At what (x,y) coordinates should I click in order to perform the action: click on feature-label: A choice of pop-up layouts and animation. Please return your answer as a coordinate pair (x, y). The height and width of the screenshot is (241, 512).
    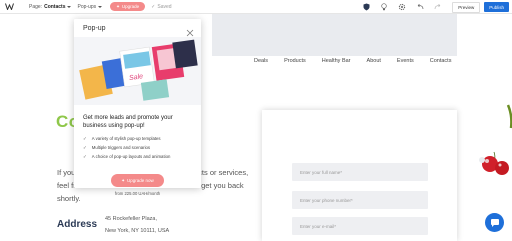
    Looking at the image, I should click on (131, 156).